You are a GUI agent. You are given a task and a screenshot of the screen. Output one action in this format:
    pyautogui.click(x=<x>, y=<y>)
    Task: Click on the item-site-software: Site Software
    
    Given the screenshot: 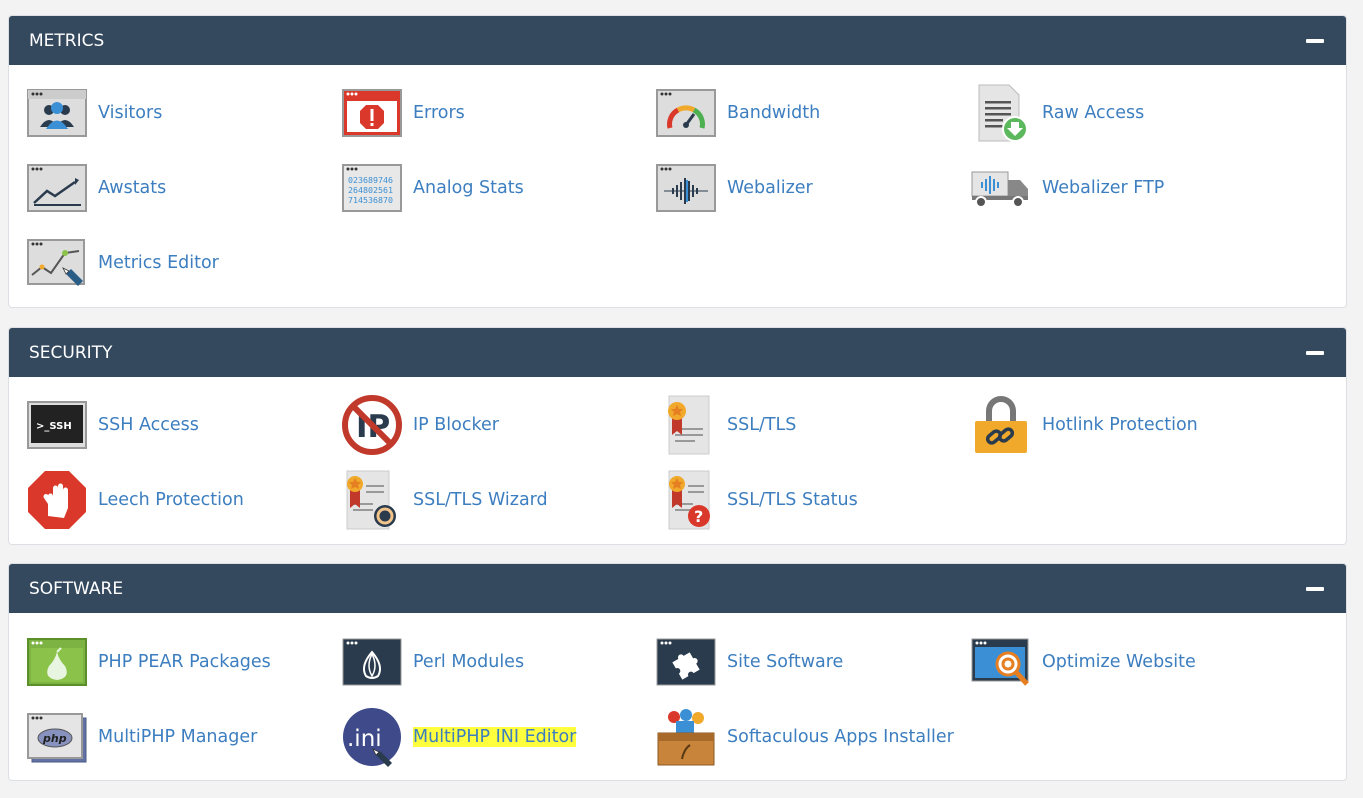 What is the action you would take?
    pyautogui.click(x=749, y=662)
    